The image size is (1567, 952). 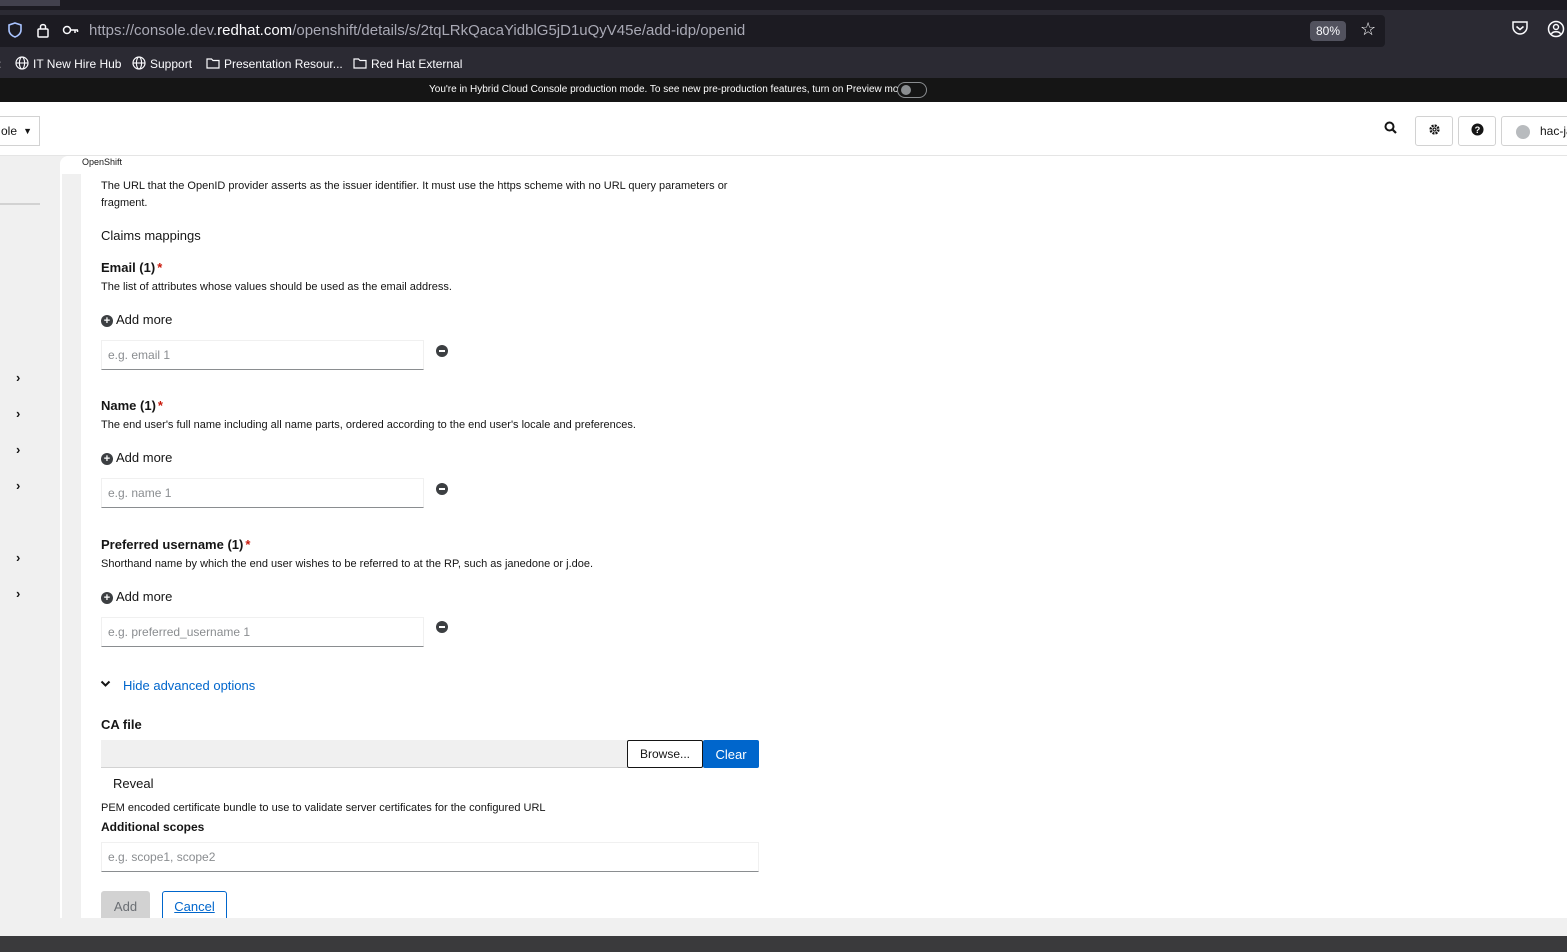 I want to click on reveal-toggle: Reveal, so click(x=133, y=783).